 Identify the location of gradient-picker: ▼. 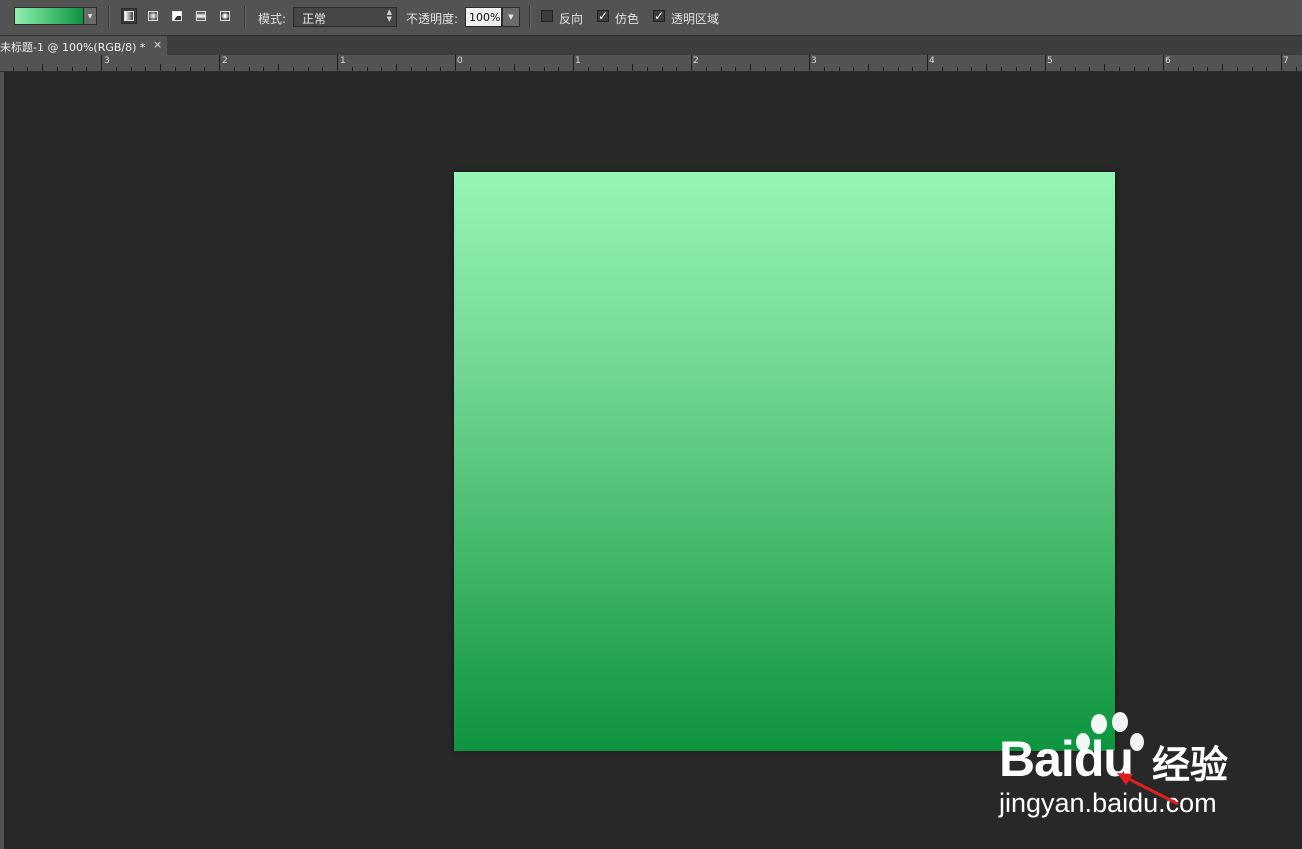
(55, 16).